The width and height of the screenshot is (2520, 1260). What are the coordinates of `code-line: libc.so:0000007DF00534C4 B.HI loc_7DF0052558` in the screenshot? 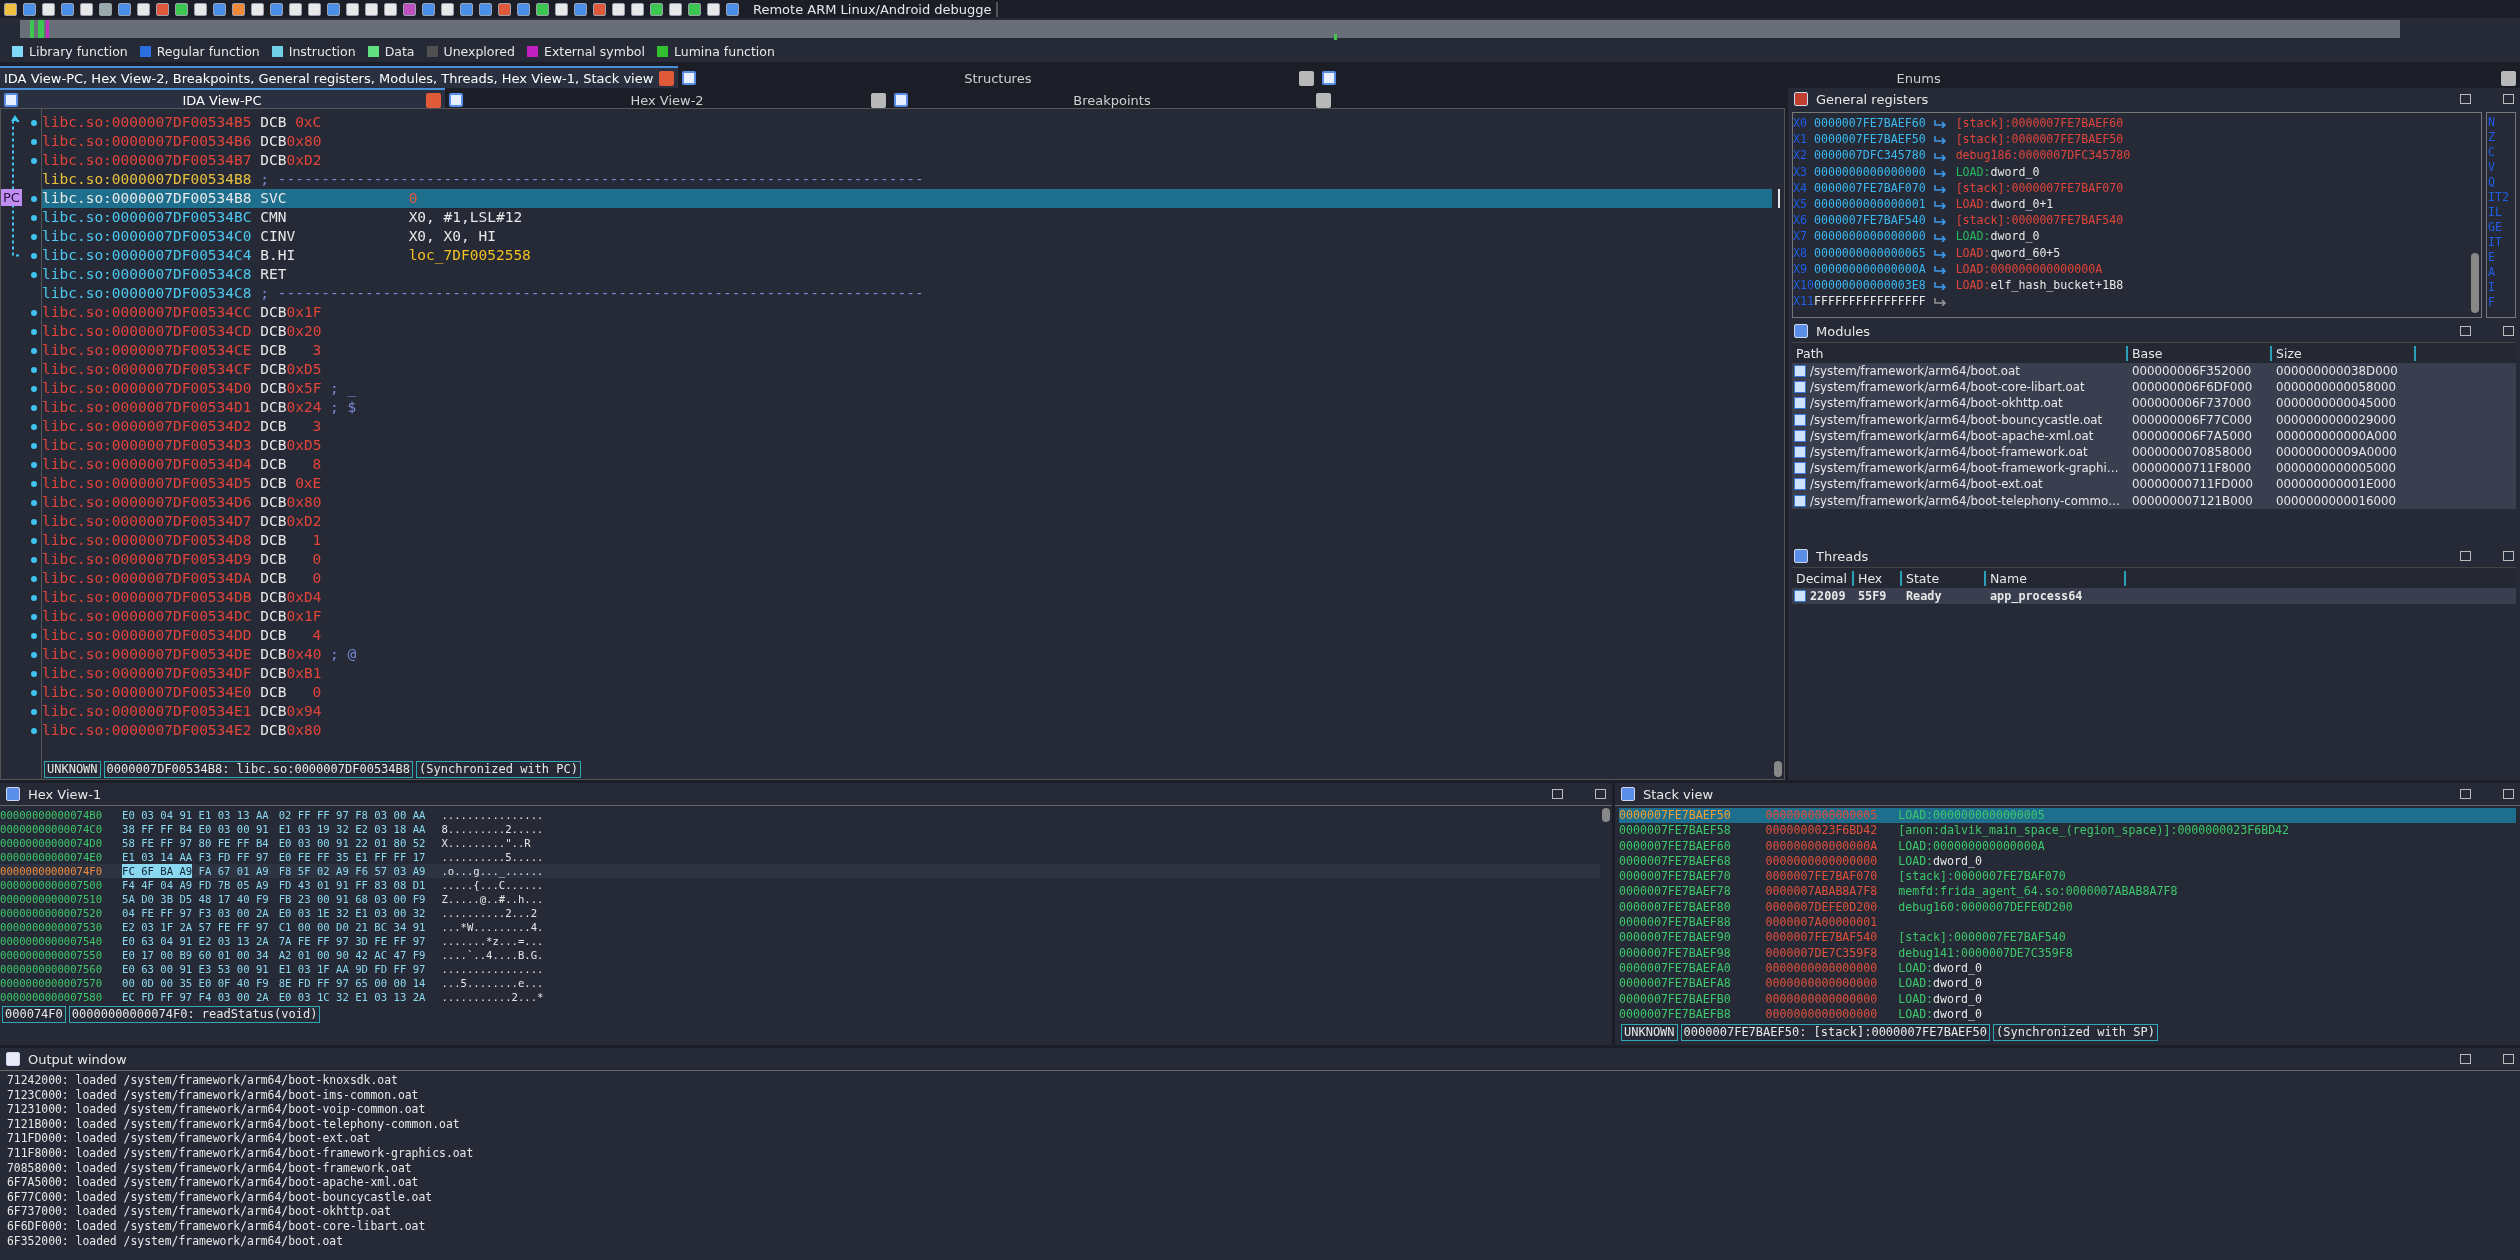 It's located at (907, 255).